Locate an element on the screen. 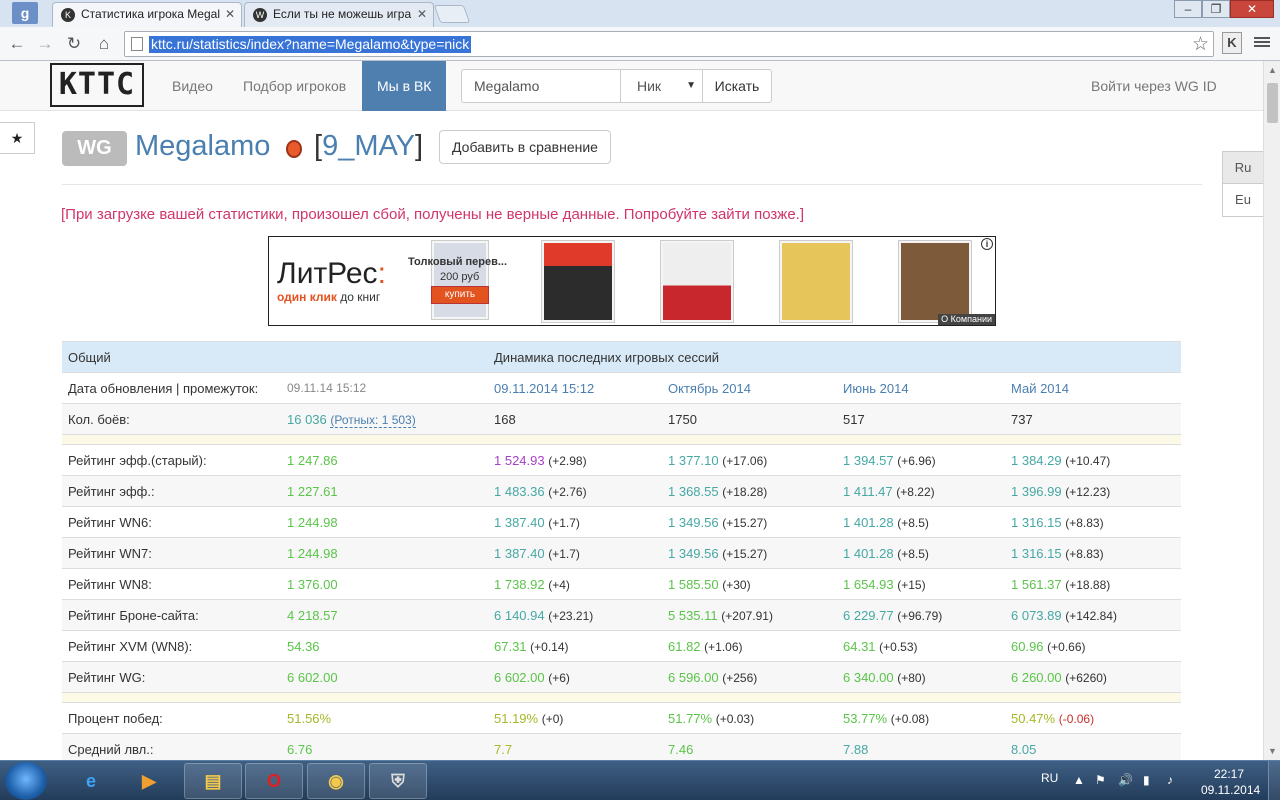 This screenshot has height=800, width=1280. cell-value: 6 340.00 (+80) is located at coordinates (921, 677).